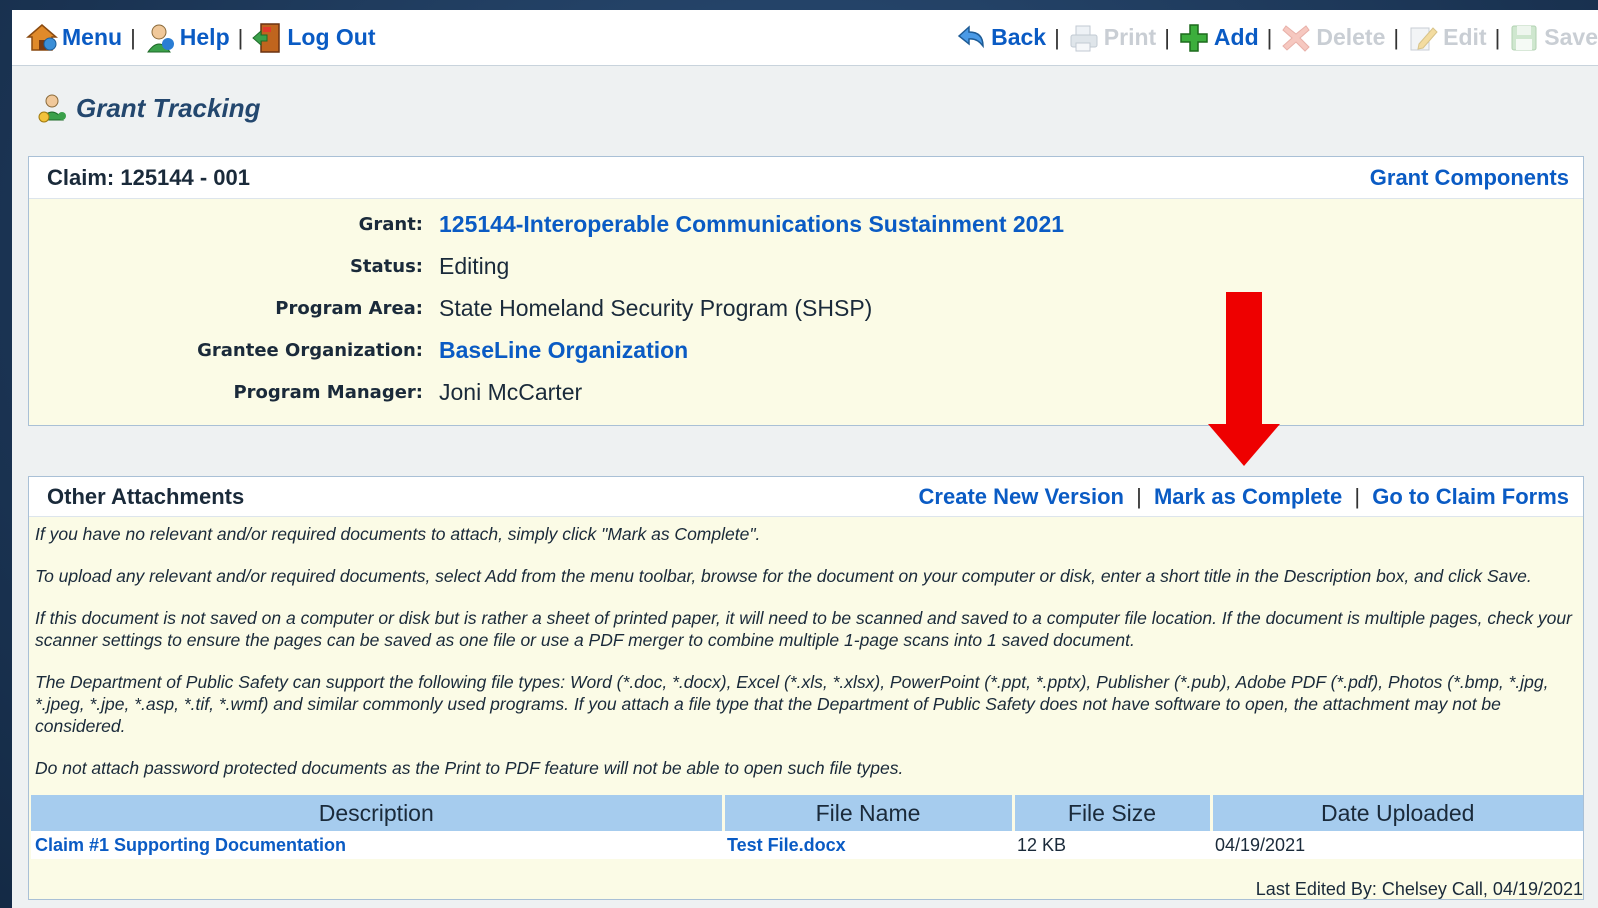 Image resolution: width=1598 pixels, height=908 pixels. Describe the element at coordinates (868, 845) in the screenshot. I see `attachment-file-link: Test File.docx` at that location.